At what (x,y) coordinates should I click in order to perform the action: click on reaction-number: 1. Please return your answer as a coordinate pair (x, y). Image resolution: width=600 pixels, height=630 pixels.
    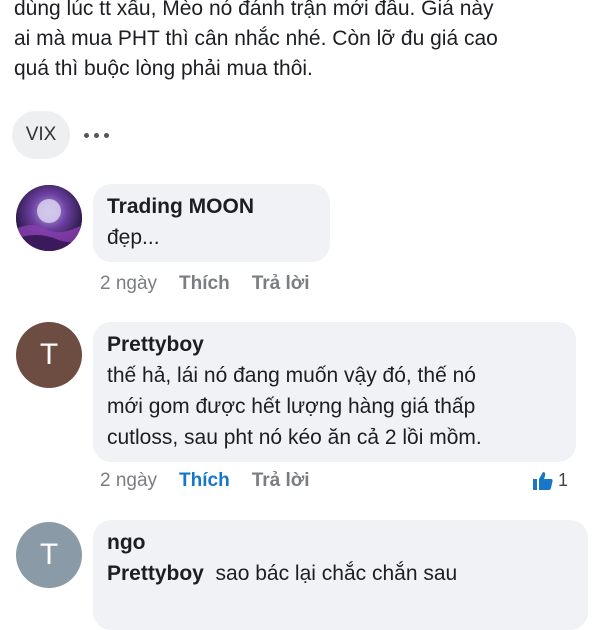
    Looking at the image, I should click on (563, 480).